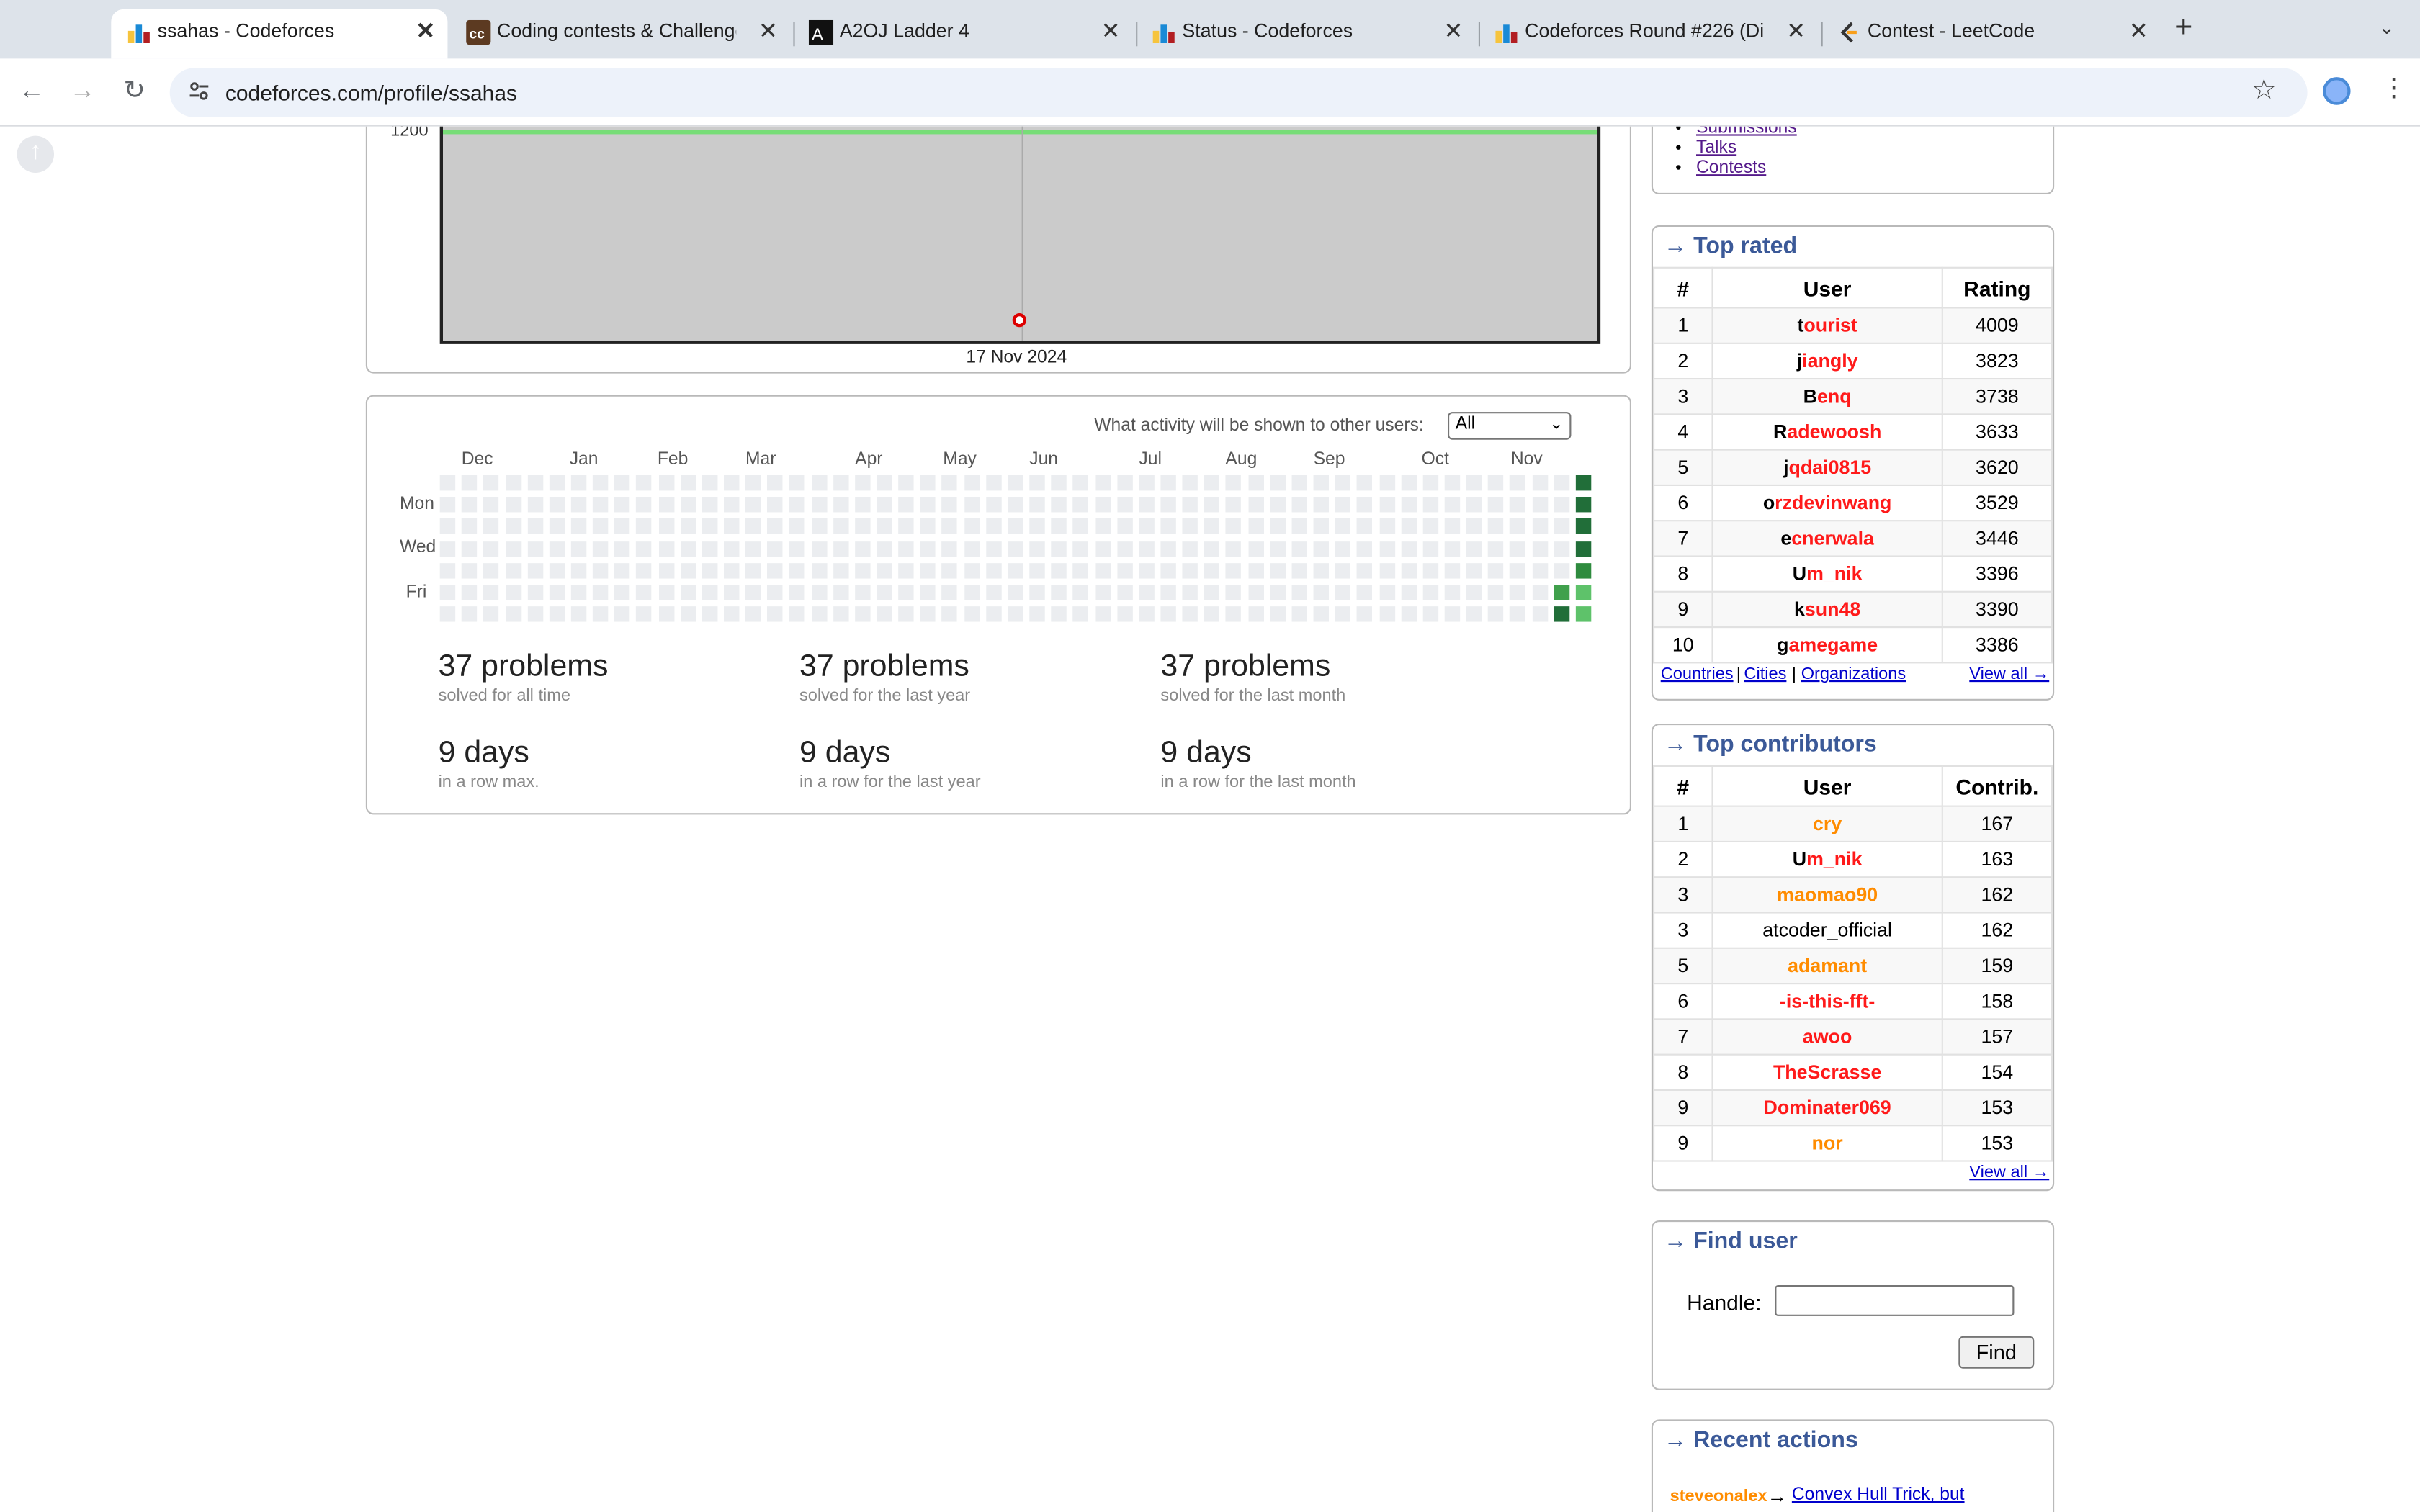 The image size is (2420, 1512). Describe the element at coordinates (1827, 361) in the screenshot. I see `user-cell: jiangly` at that location.